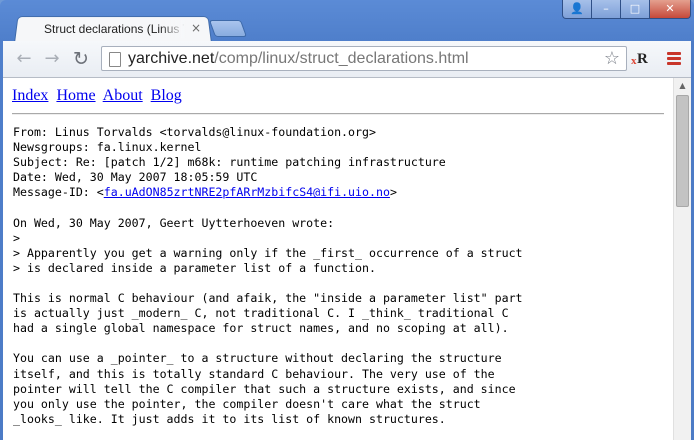 This screenshot has height=440, width=694. What do you see at coordinates (24, 59) in the screenshot?
I see `back-arrow-icon: ←` at bounding box center [24, 59].